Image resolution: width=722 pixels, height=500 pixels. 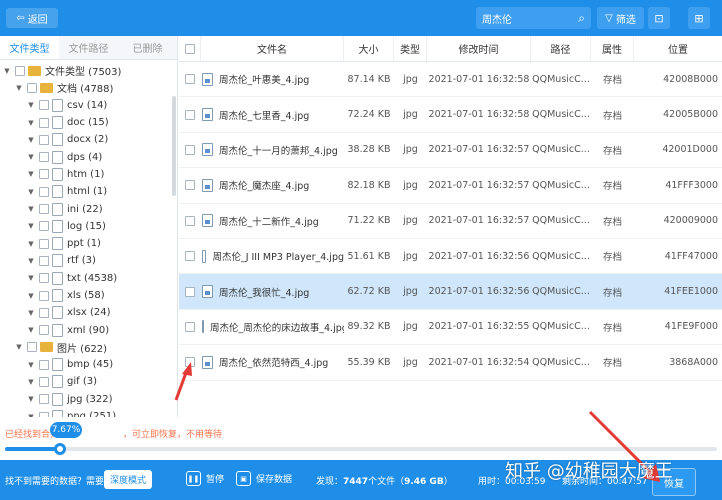 What do you see at coordinates (174, 146) in the screenshot?
I see `sidebar-scrollbar` at bounding box center [174, 146].